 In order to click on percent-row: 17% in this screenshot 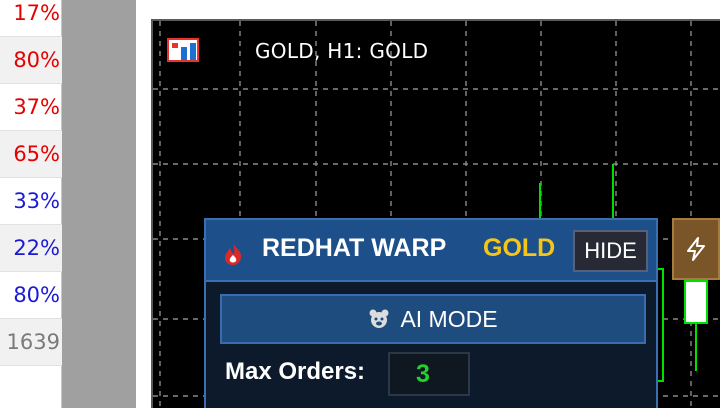, I will do `click(31, 18)`.